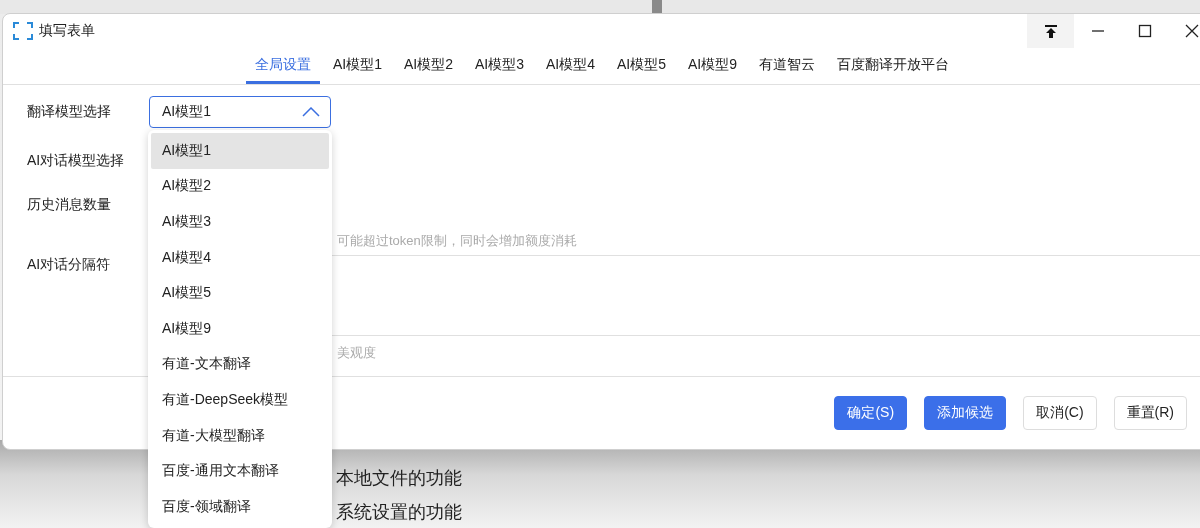 The height and width of the screenshot is (528, 1200). I want to click on dropdown-option: AI模型1, so click(240, 151).